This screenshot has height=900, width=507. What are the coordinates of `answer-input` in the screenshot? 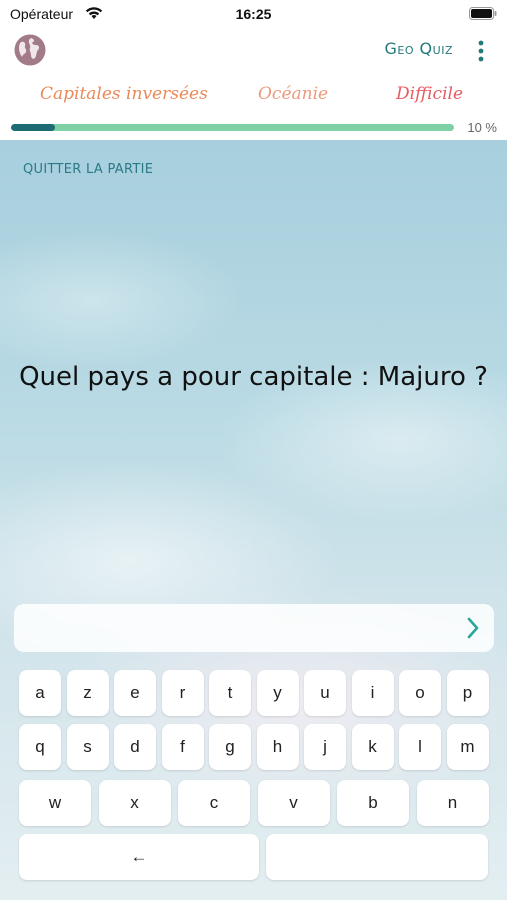 It's located at (236, 628).